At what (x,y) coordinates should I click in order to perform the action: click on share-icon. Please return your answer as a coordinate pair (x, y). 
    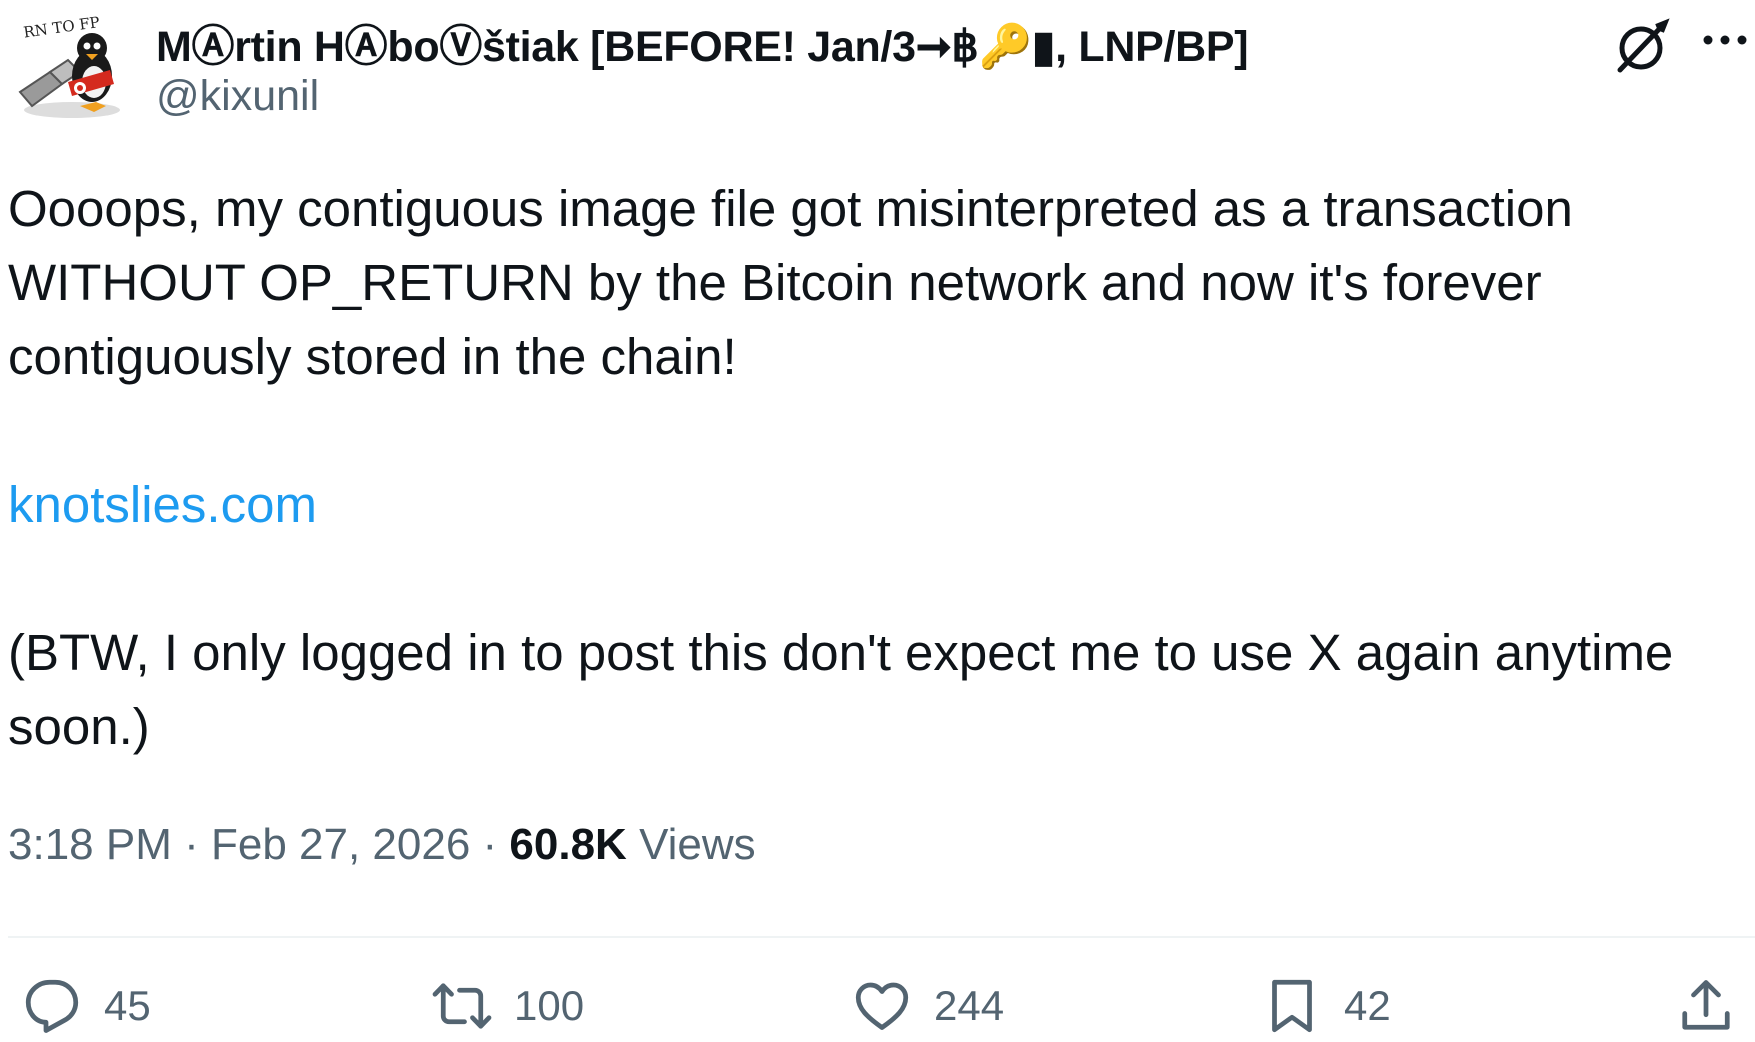
    Looking at the image, I should click on (1706, 1005).